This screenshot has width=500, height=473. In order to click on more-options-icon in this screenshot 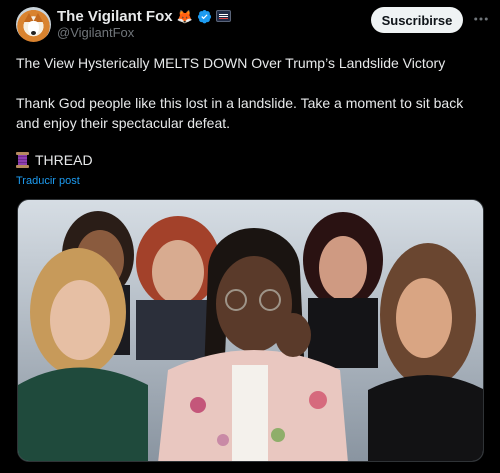, I will do `click(481, 19)`.